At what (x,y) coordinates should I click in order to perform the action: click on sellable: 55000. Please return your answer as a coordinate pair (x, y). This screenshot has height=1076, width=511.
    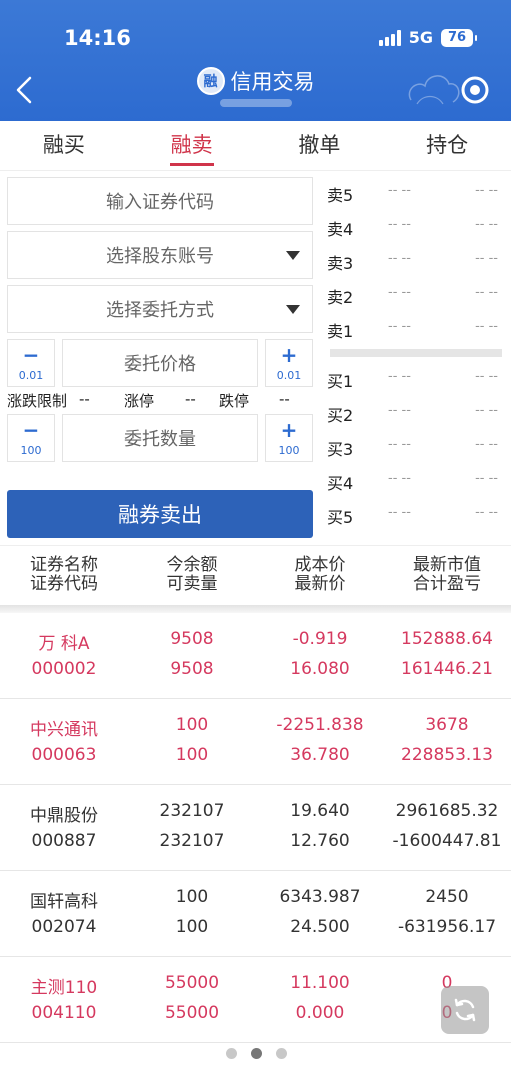
    Looking at the image, I should click on (192, 1013).